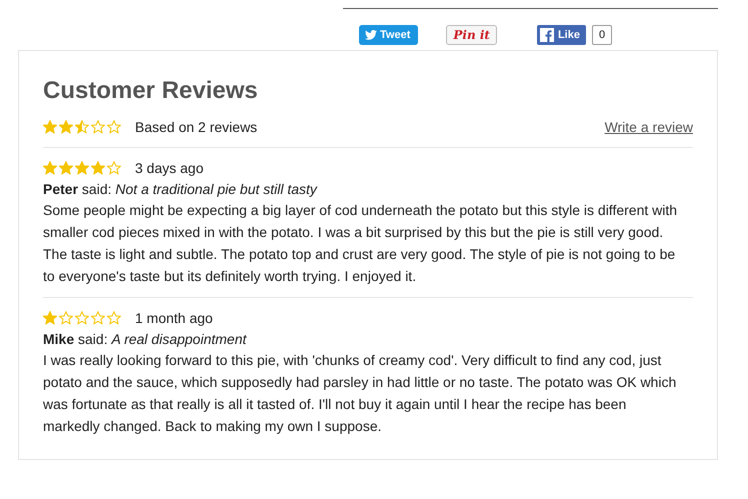 Image resolution: width=748 pixels, height=499 pixels. Describe the element at coordinates (471, 35) in the screenshot. I see `pin-it-button: Pin it` at that location.